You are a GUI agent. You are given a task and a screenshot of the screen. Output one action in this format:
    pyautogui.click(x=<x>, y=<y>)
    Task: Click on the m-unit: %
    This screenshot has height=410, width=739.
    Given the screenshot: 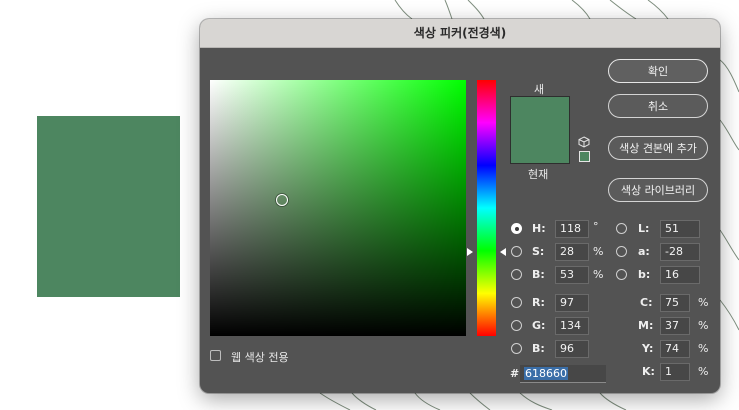 What is the action you would take?
    pyautogui.click(x=703, y=325)
    